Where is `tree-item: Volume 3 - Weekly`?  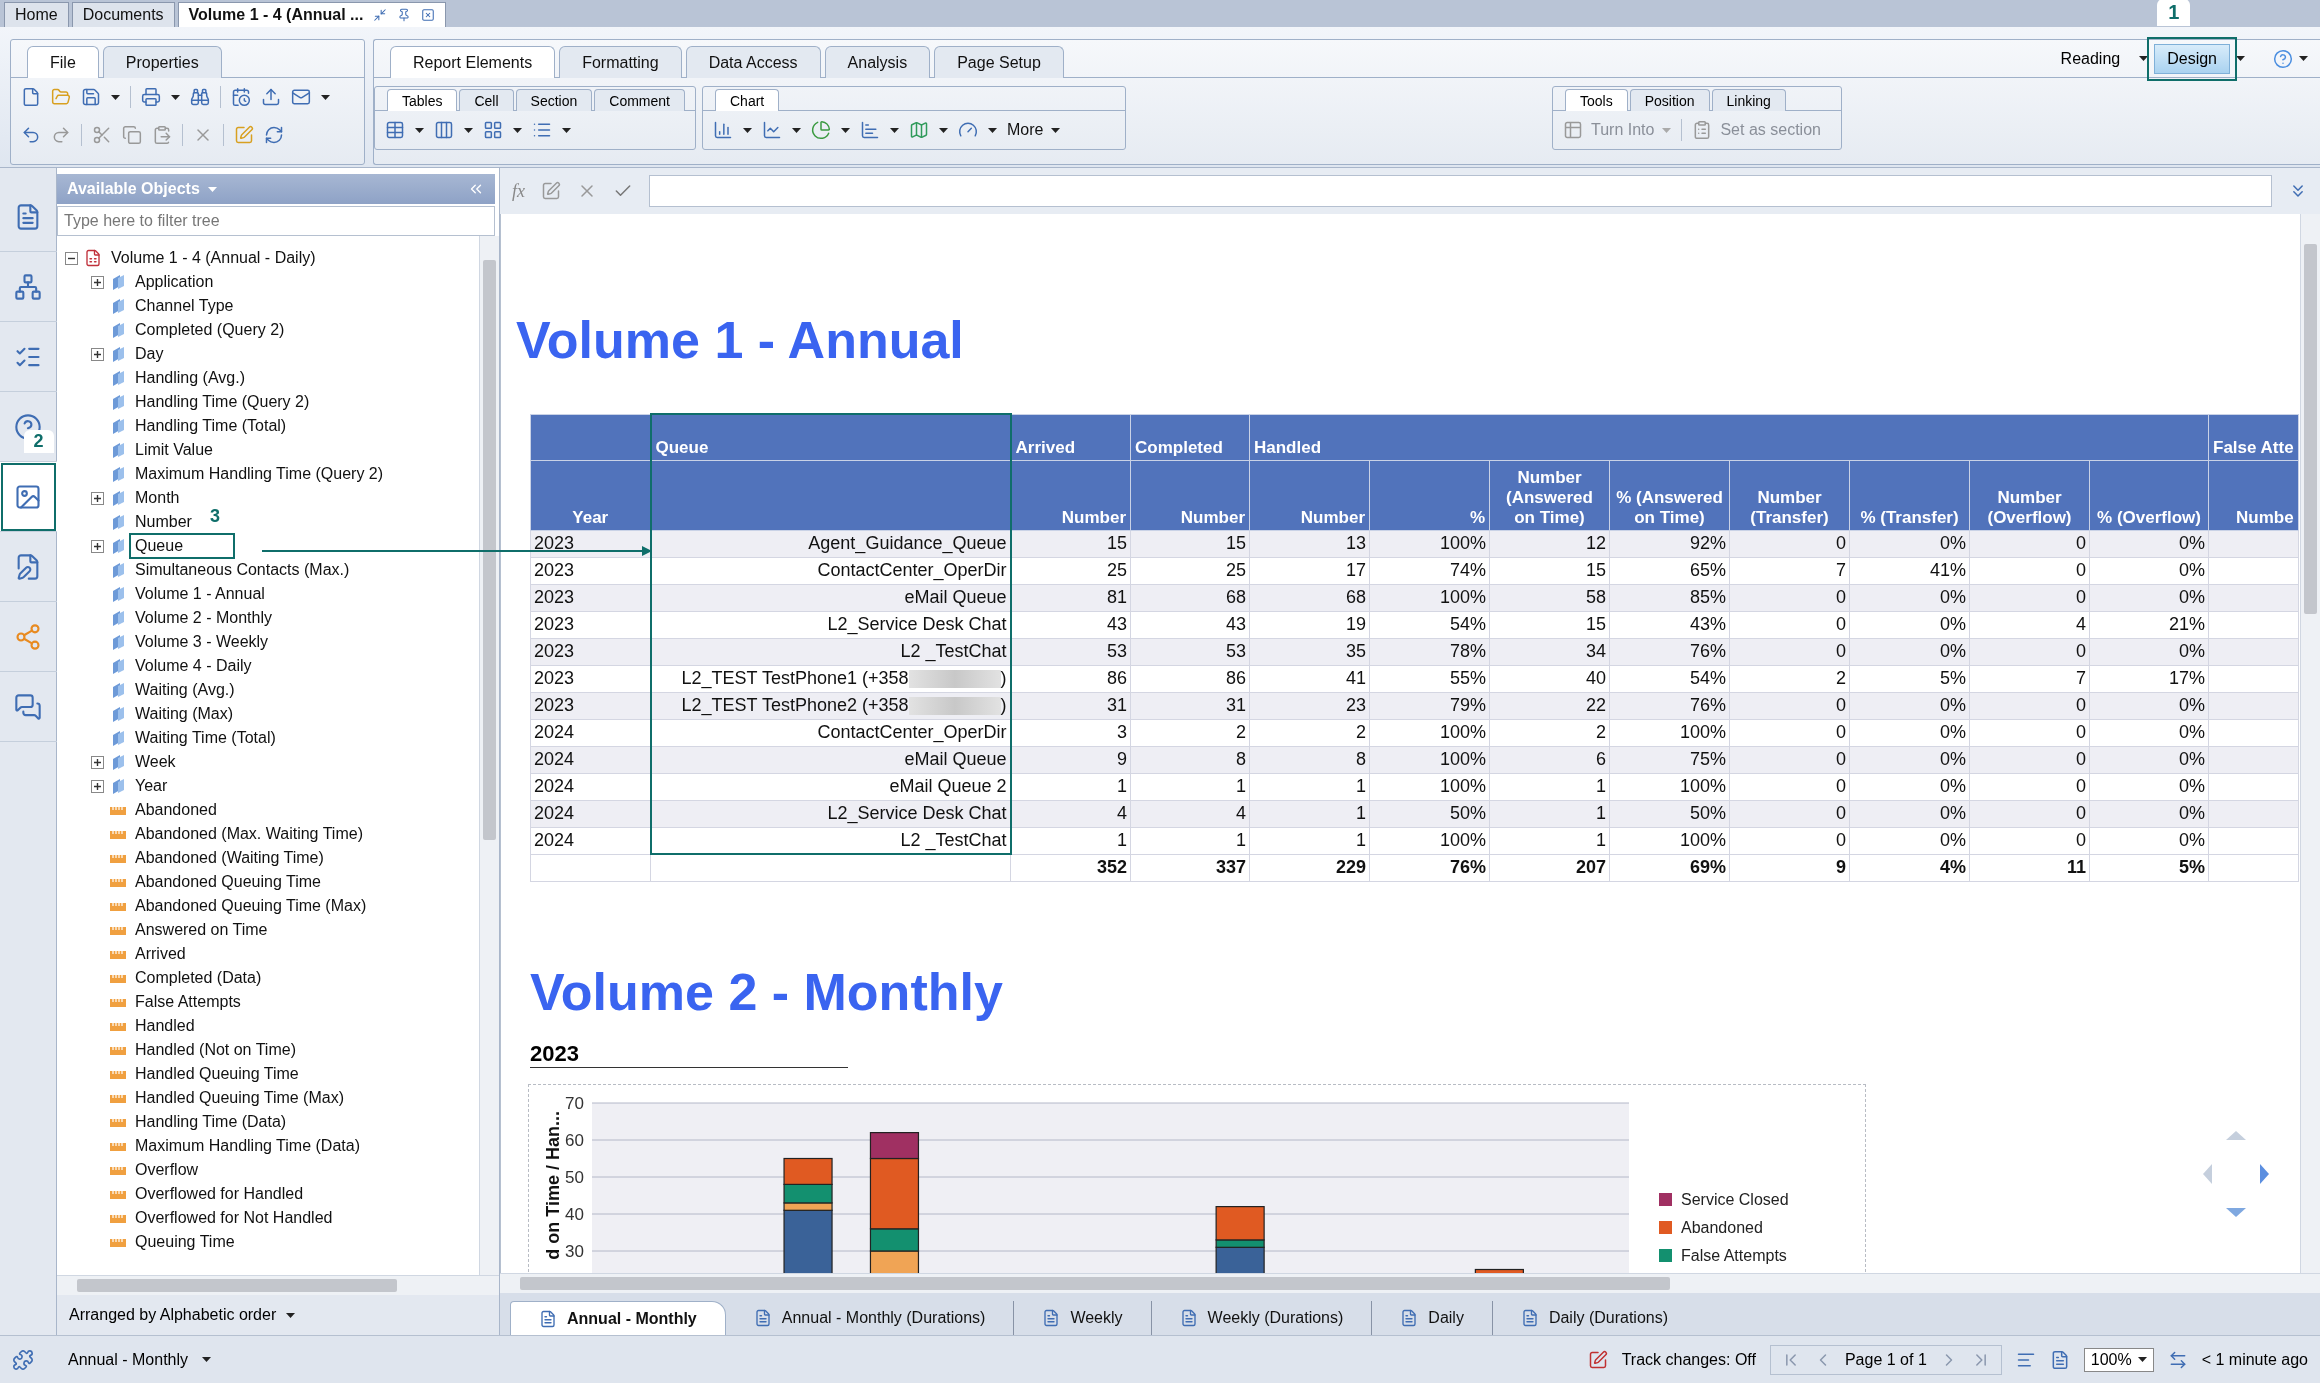 tree-item: Volume 3 - Weekly is located at coordinates (202, 642).